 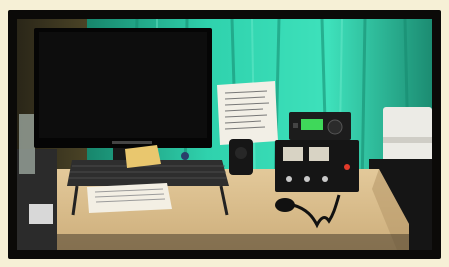 What do you see at coordinates (41, 214) in the screenshot?
I see `shelf-box` at bounding box center [41, 214].